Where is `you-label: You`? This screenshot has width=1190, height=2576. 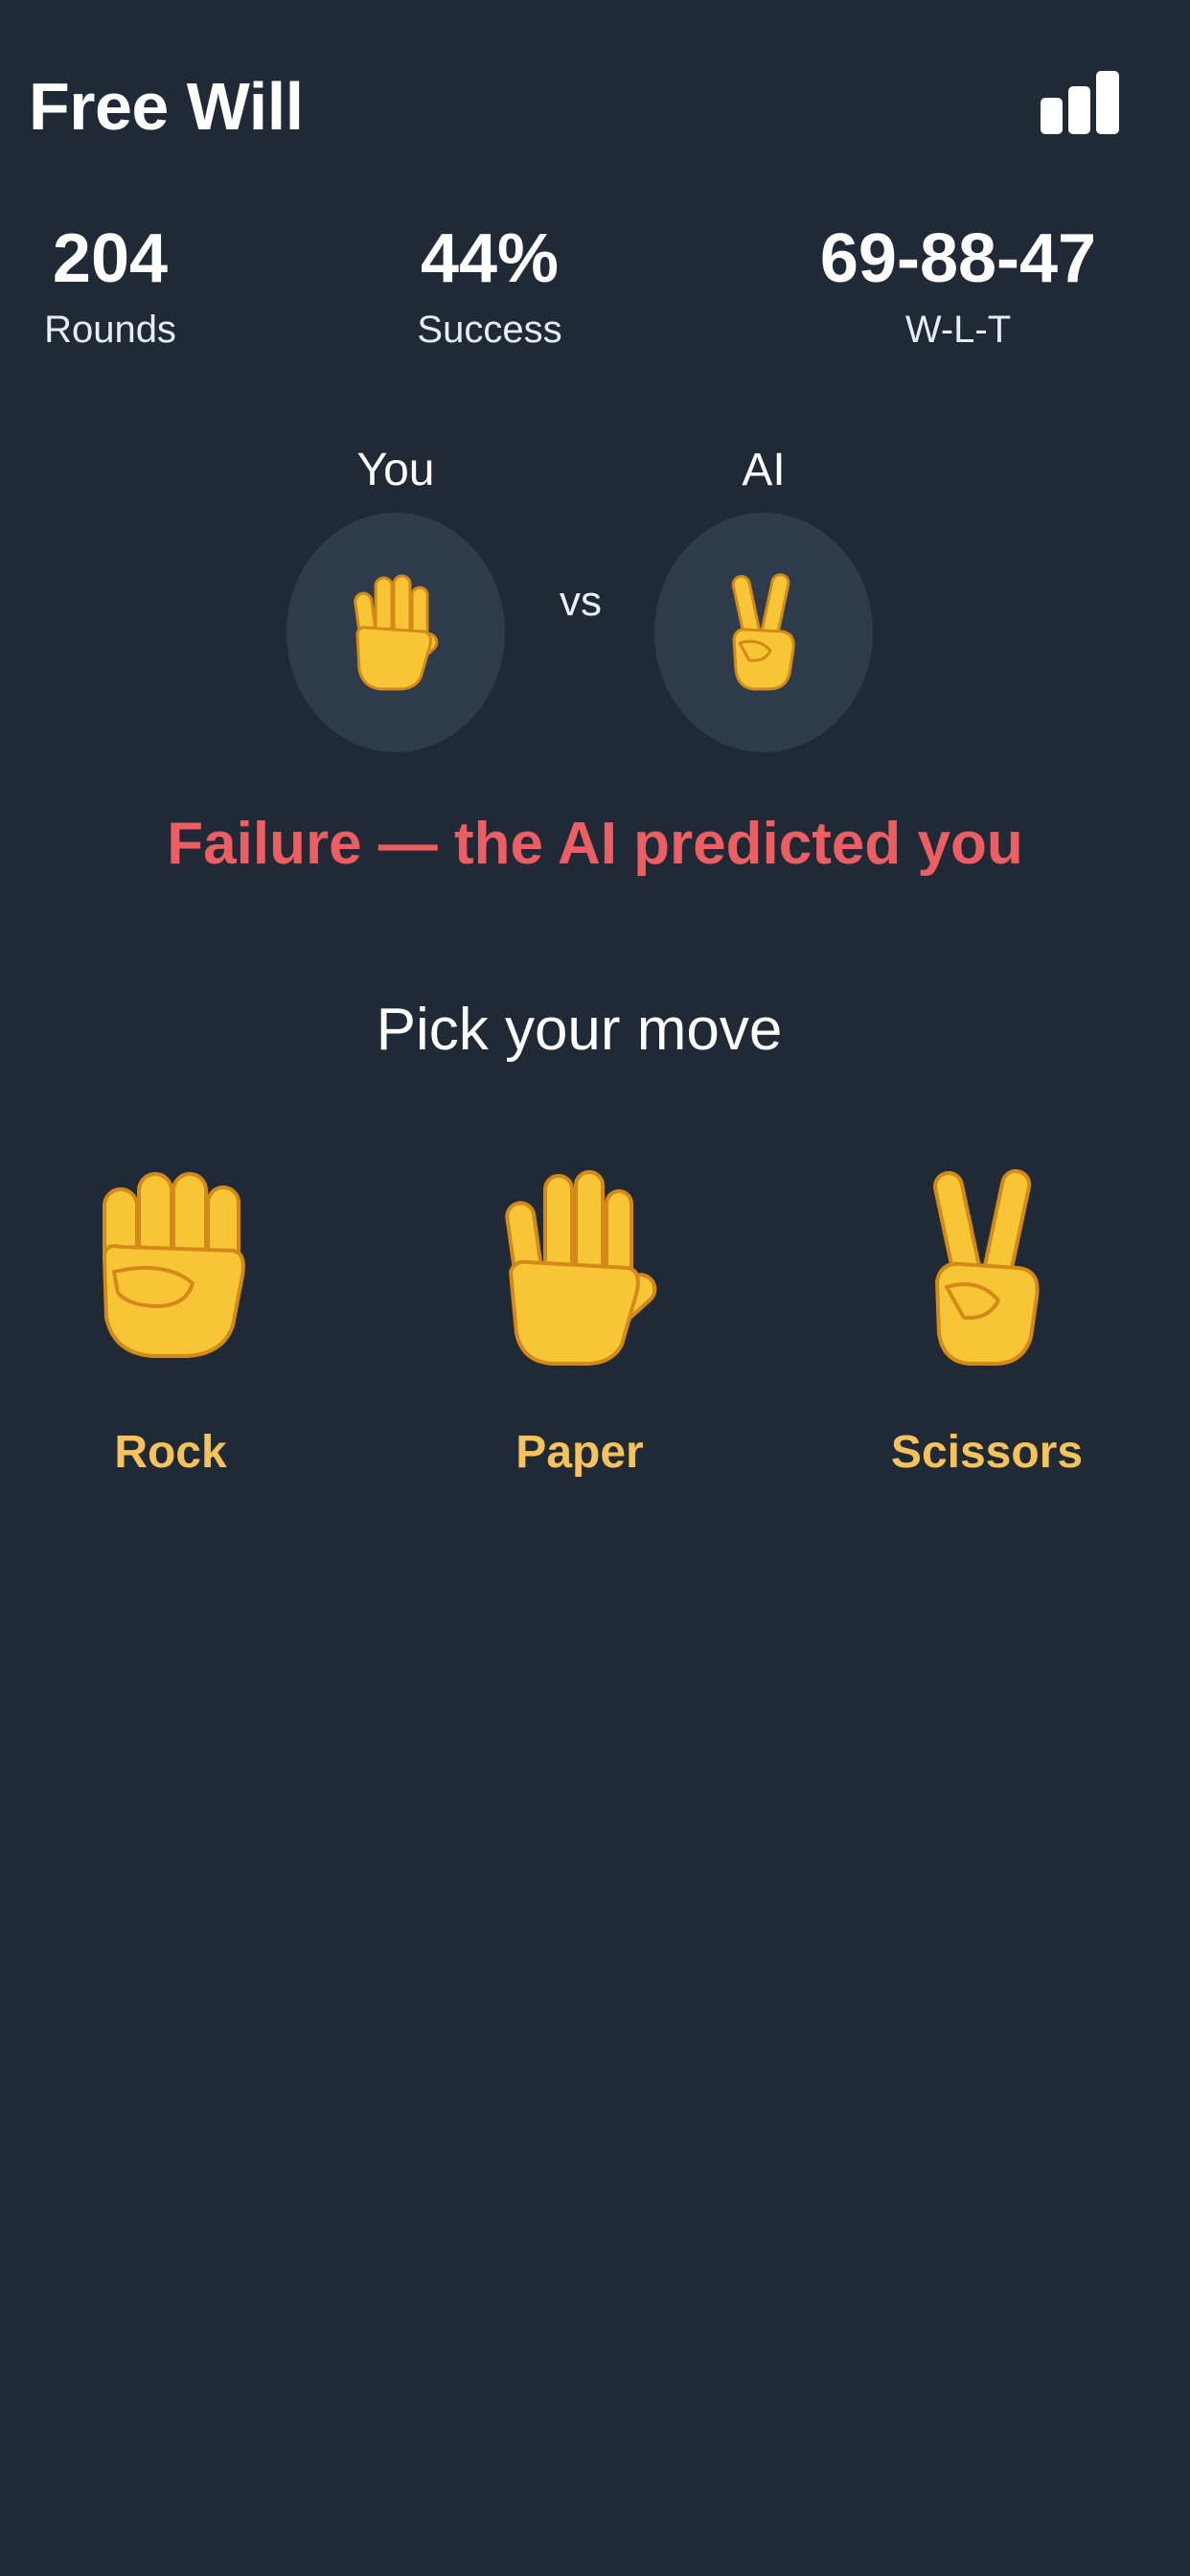 you-label: You is located at coordinates (396, 470).